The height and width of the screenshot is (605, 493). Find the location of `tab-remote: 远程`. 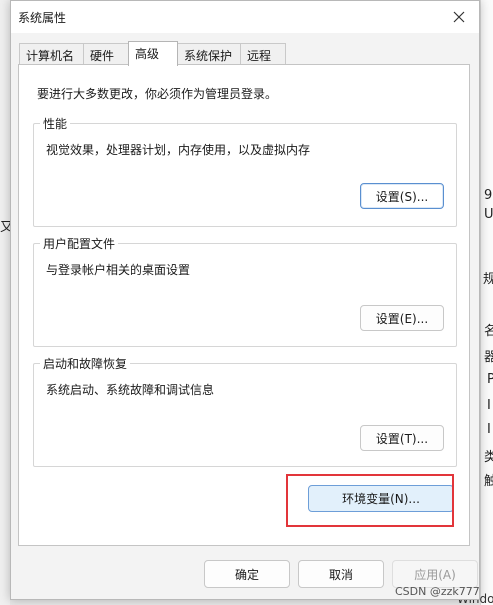

tab-remote: 远程 is located at coordinates (263, 54).